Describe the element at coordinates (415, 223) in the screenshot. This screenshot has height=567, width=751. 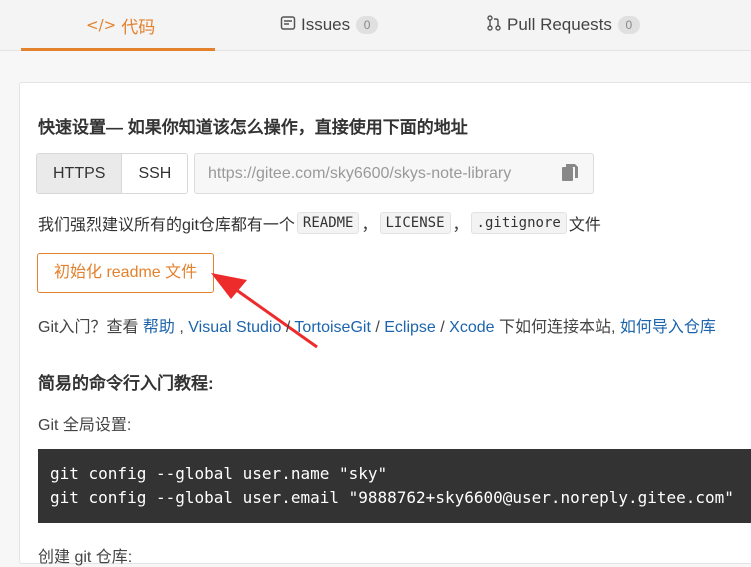
I see `license-code: LICENSE` at that location.